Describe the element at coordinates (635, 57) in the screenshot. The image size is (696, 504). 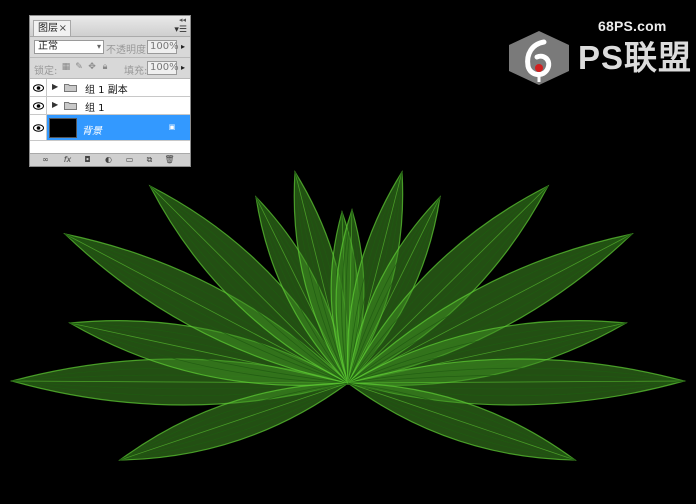
I see `watermark-brand: PS联盟` at that location.